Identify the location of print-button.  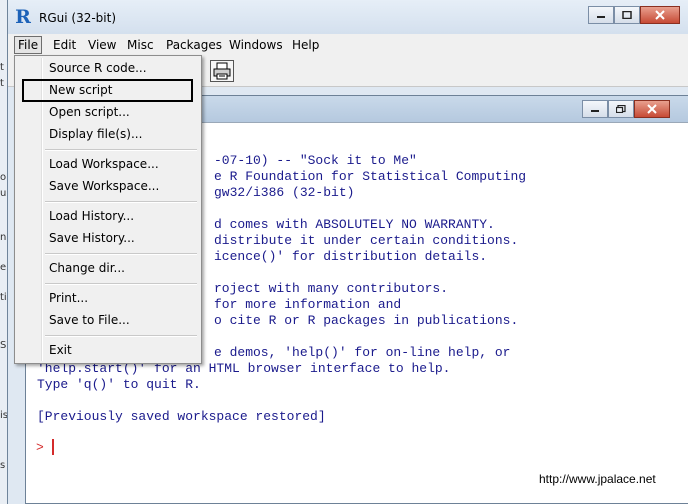
(222, 71).